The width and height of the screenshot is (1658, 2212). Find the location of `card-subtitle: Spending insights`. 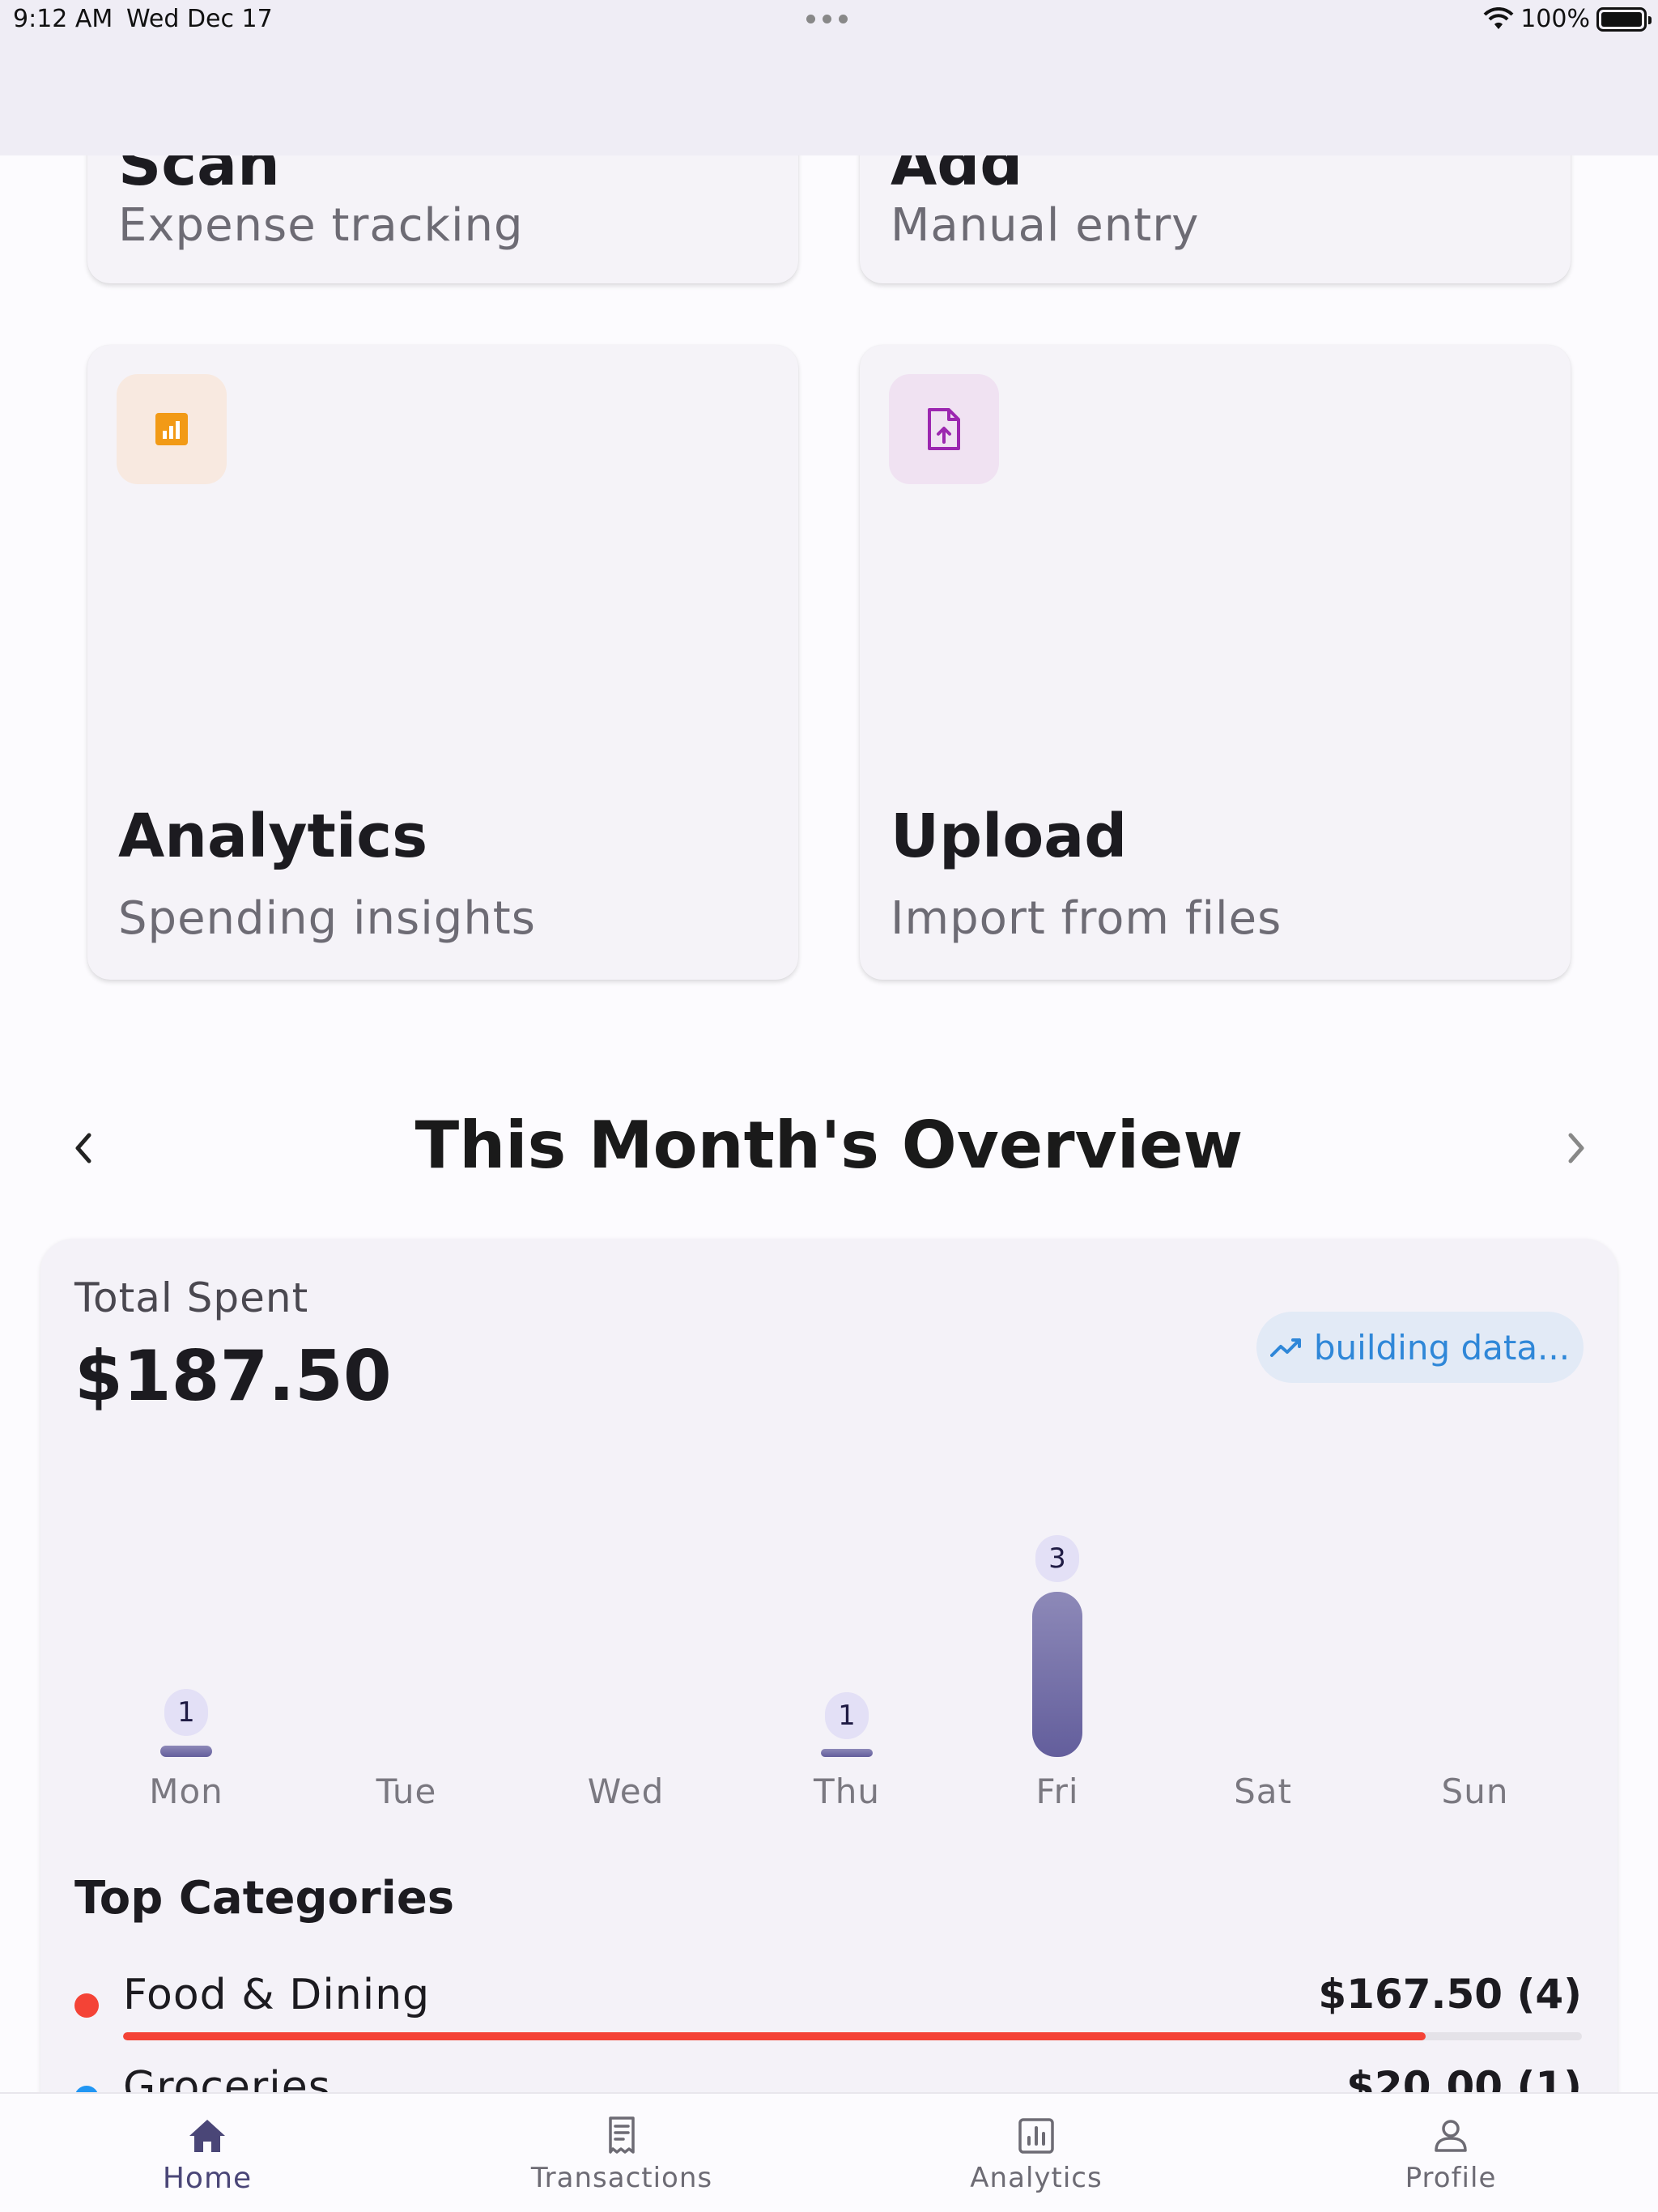

card-subtitle: Spending insights is located at coordinates (327, 919).